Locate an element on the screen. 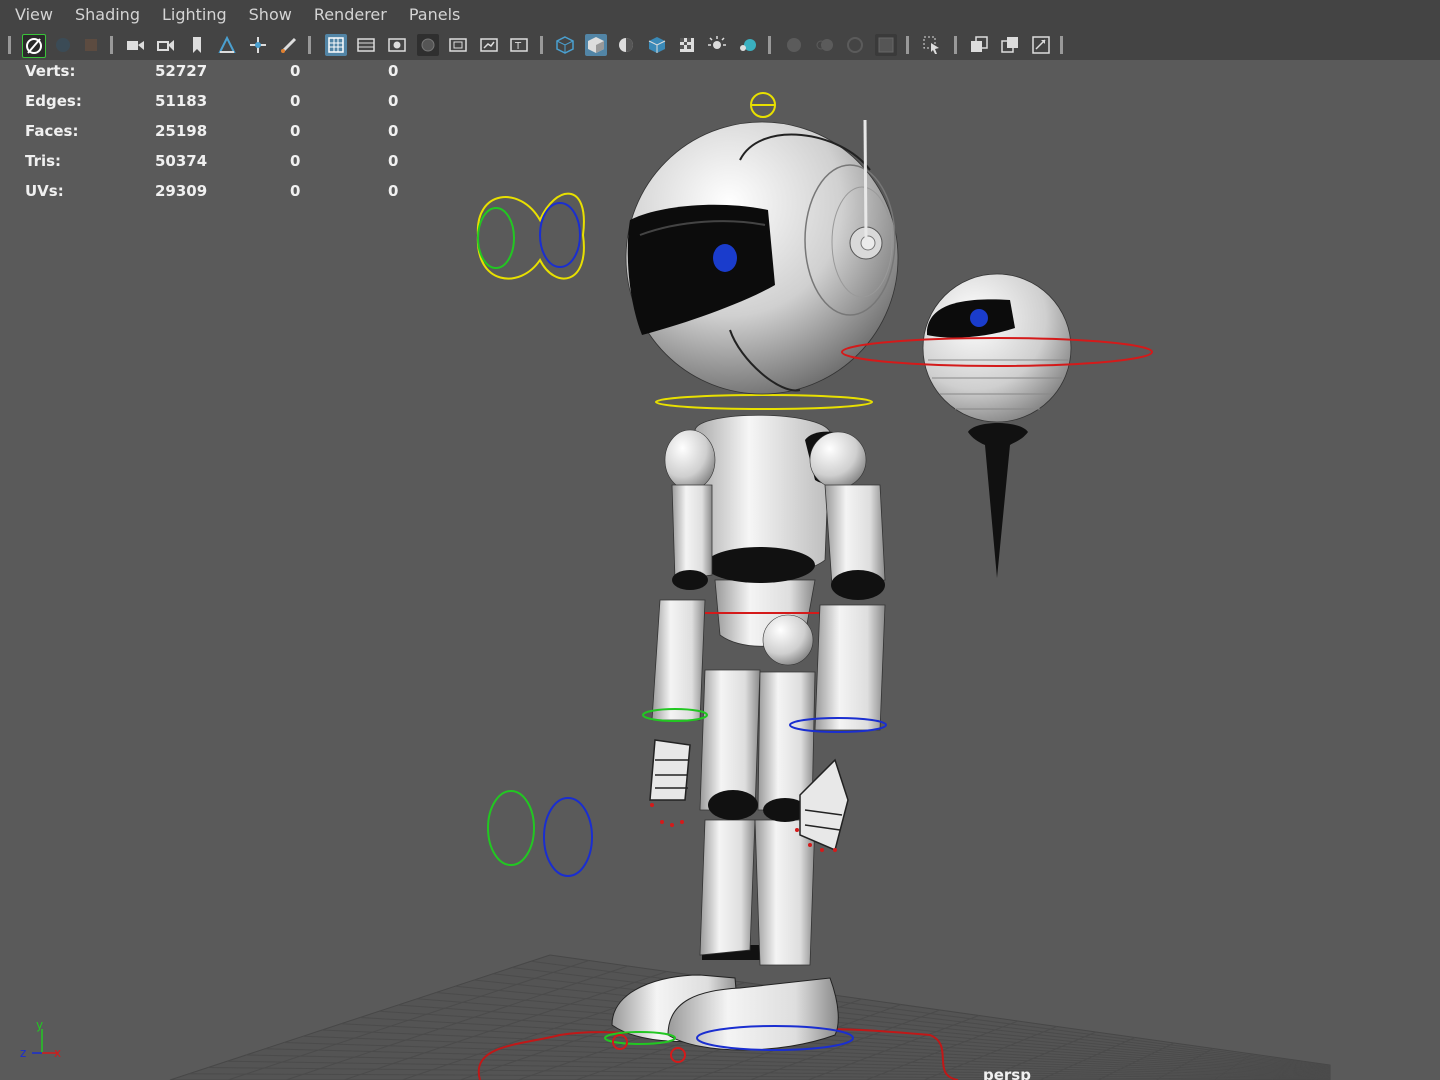 This screenshot has height=1080, width=1440. safe-title-icon is located at coordinates (489, 45).